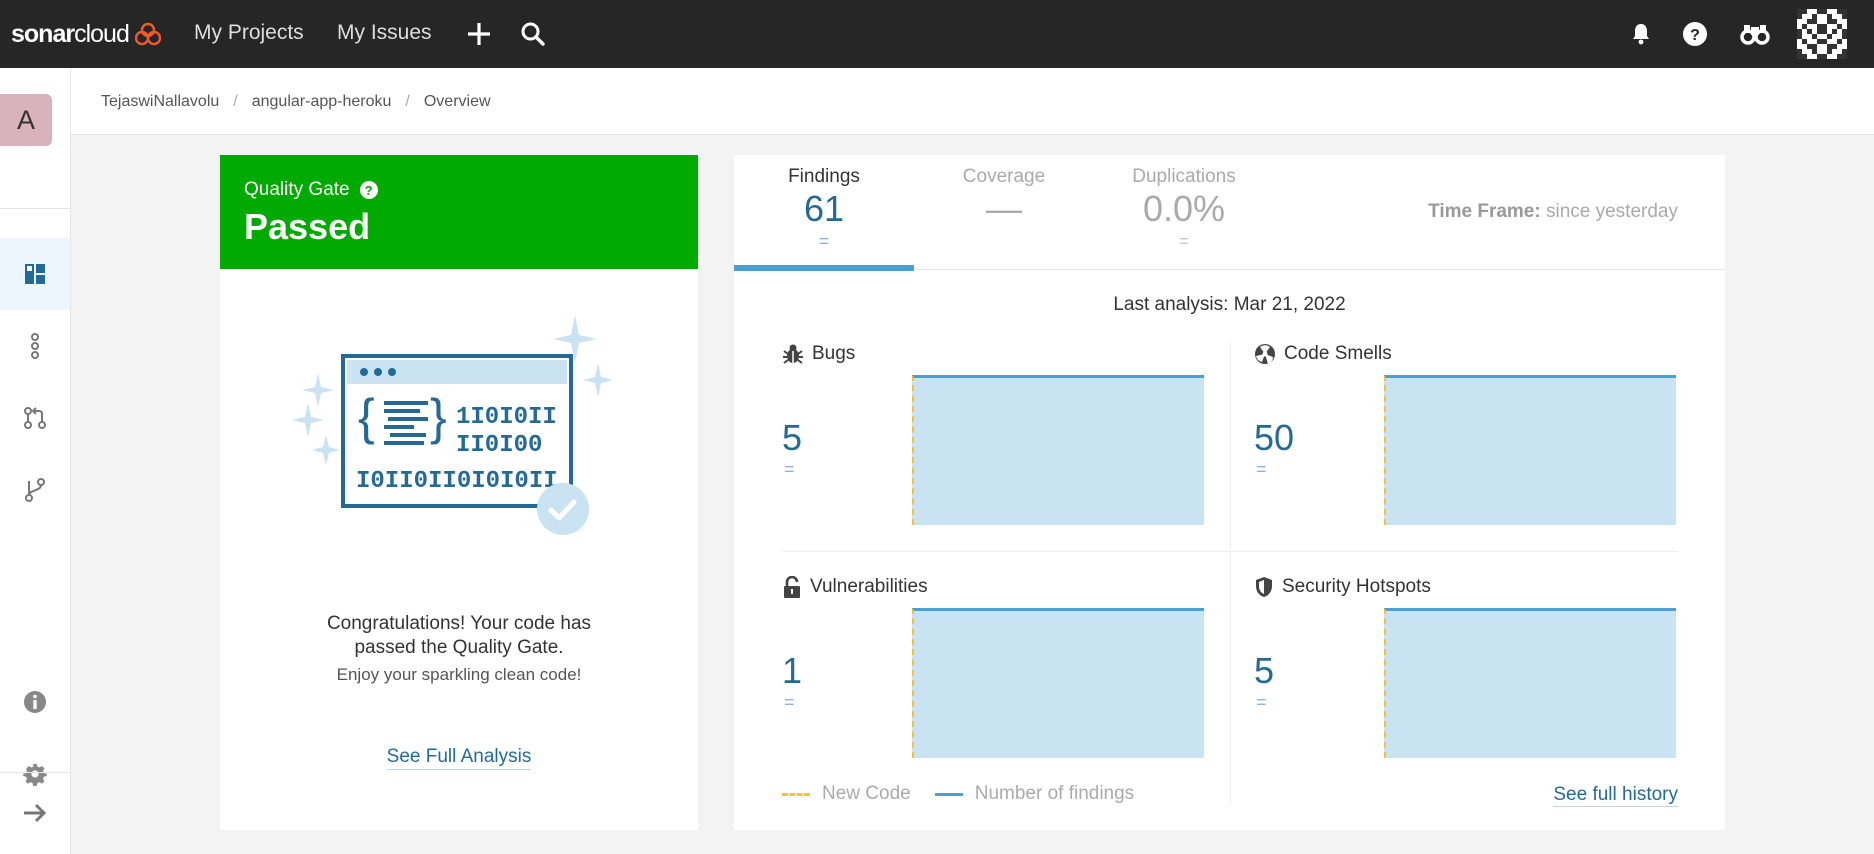 This screenshot has height=854, width=1874. Describe the element at coordinates (824, 268) in the screenshot. I see `active-tab-indicator` at that location.